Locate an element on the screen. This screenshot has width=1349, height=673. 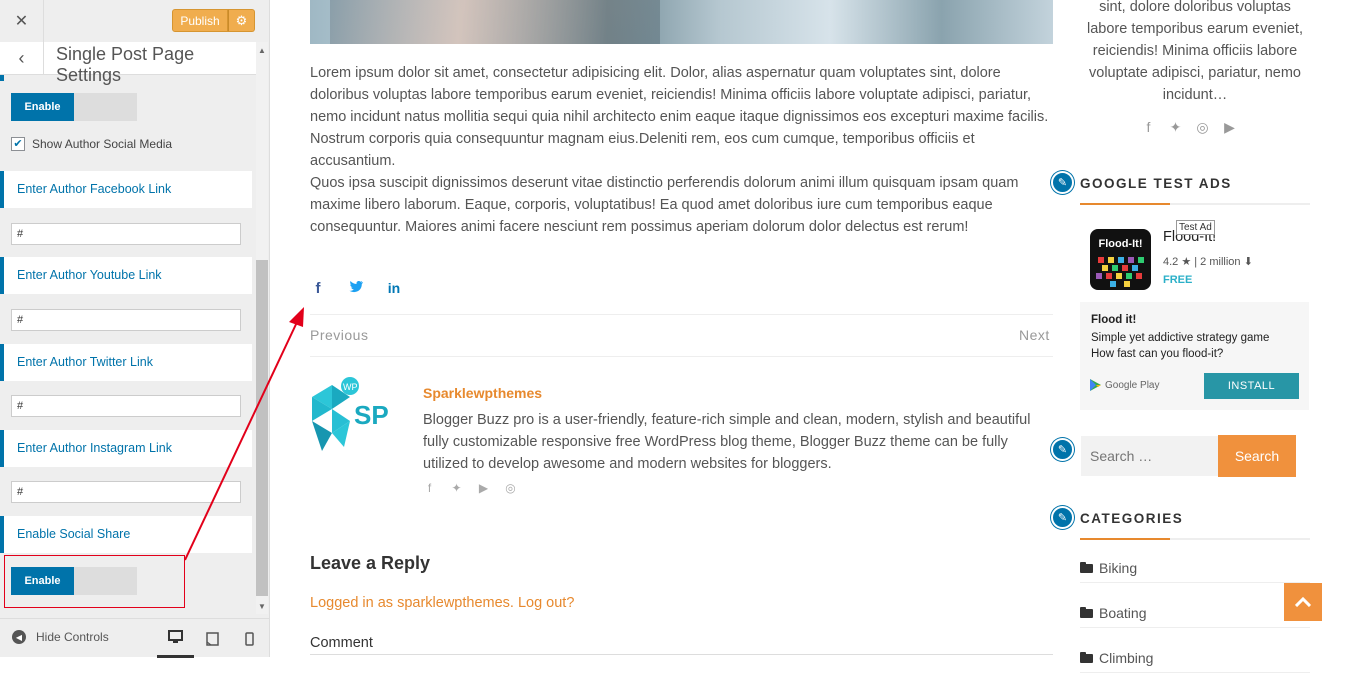
scroll-to-top-button is located at coordinates (1303, 602).